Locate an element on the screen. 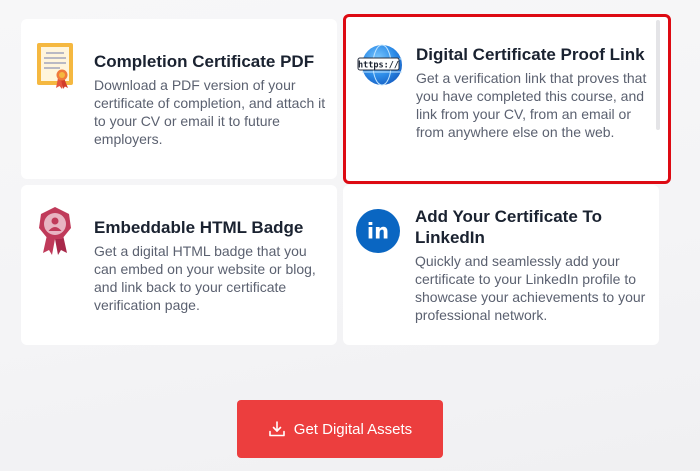 This screenshot has width=700, height=471. button-label: Get Digital Assets is located at coordinates (353, 429).